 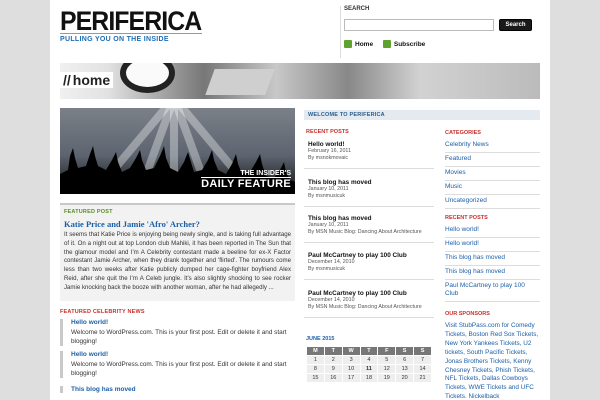 I want to click on calendar-row: 1 2 3 4 5 6 7, so click(x=369, y=360).